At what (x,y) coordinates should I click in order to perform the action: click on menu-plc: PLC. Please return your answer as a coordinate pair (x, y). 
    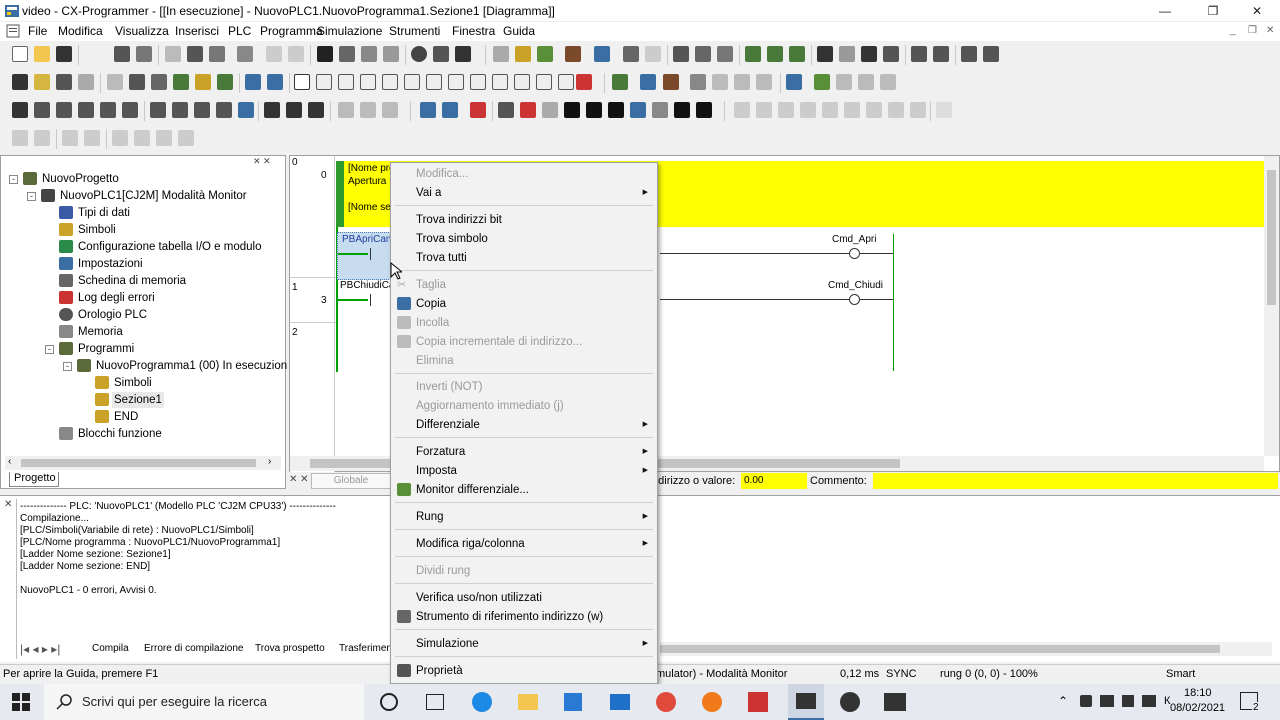
    Looking at the image, I should click on (239, 31).